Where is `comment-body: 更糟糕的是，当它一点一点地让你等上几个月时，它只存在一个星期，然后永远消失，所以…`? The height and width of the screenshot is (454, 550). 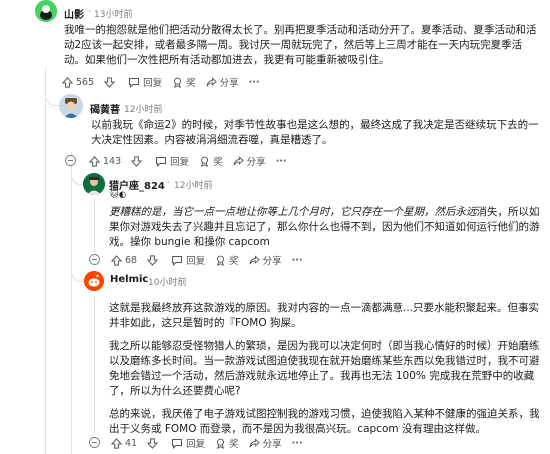 comment-body: 更糟糕的是，当它一点一点地让你等上几个月时，它只存在一个星期，然后永远消失，所以… is located at coordinates (325, 227).